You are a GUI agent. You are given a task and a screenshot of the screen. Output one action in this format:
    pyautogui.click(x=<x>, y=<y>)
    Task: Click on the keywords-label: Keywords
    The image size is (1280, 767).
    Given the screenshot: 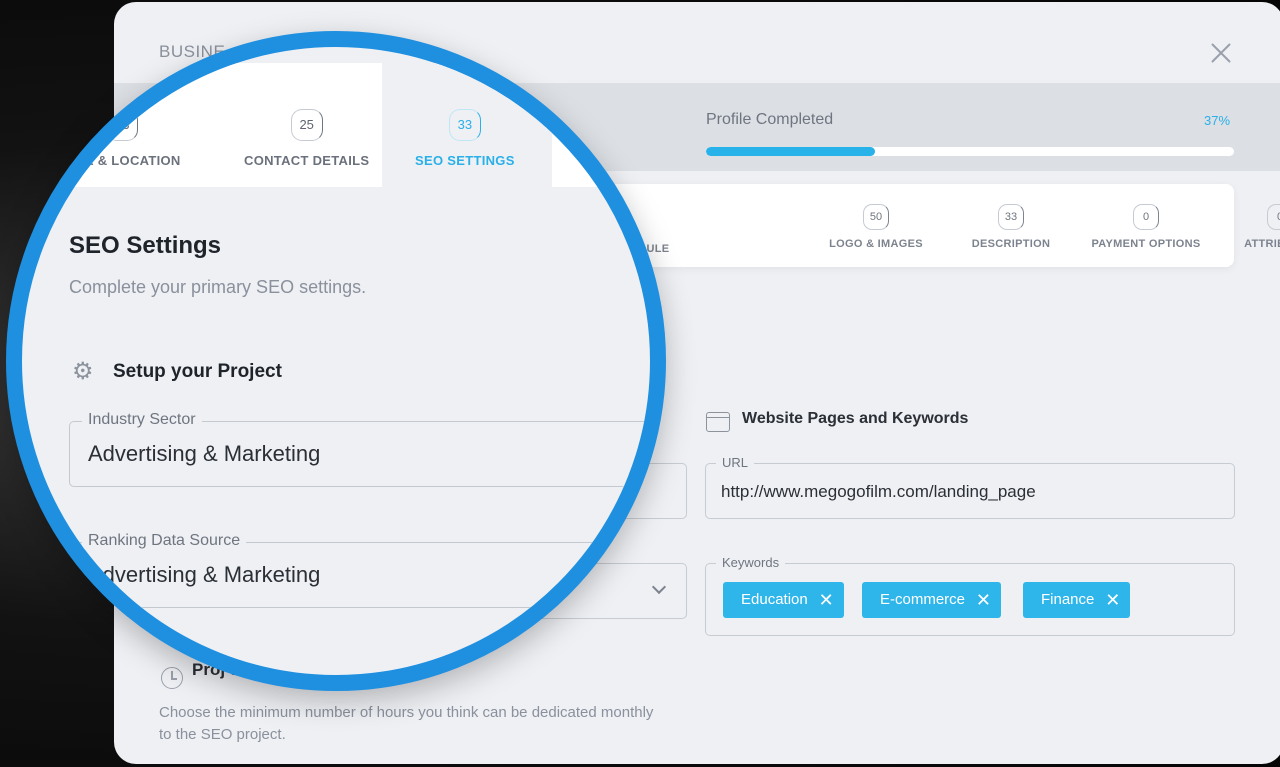 What is the action you would take?
    pyautogui.click(x=751, y=562)
    